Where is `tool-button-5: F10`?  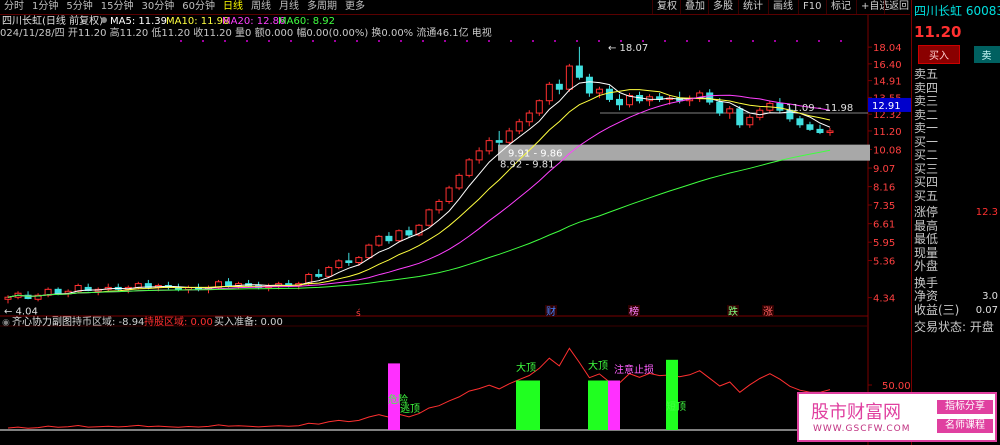
tool-button-5: F10 is located at coordinates (811, 7).